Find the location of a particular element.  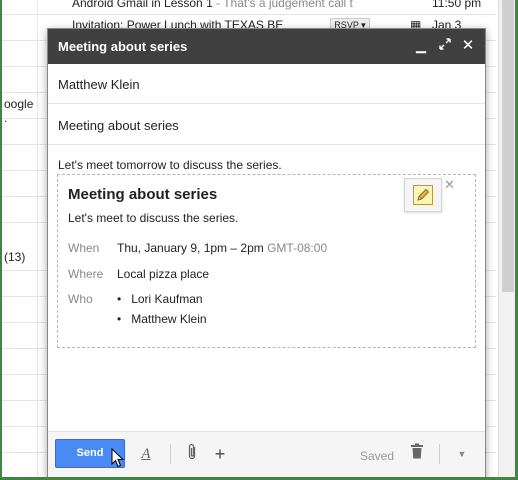

compose-title: Meeting about series is located at coordinates (123, 46).